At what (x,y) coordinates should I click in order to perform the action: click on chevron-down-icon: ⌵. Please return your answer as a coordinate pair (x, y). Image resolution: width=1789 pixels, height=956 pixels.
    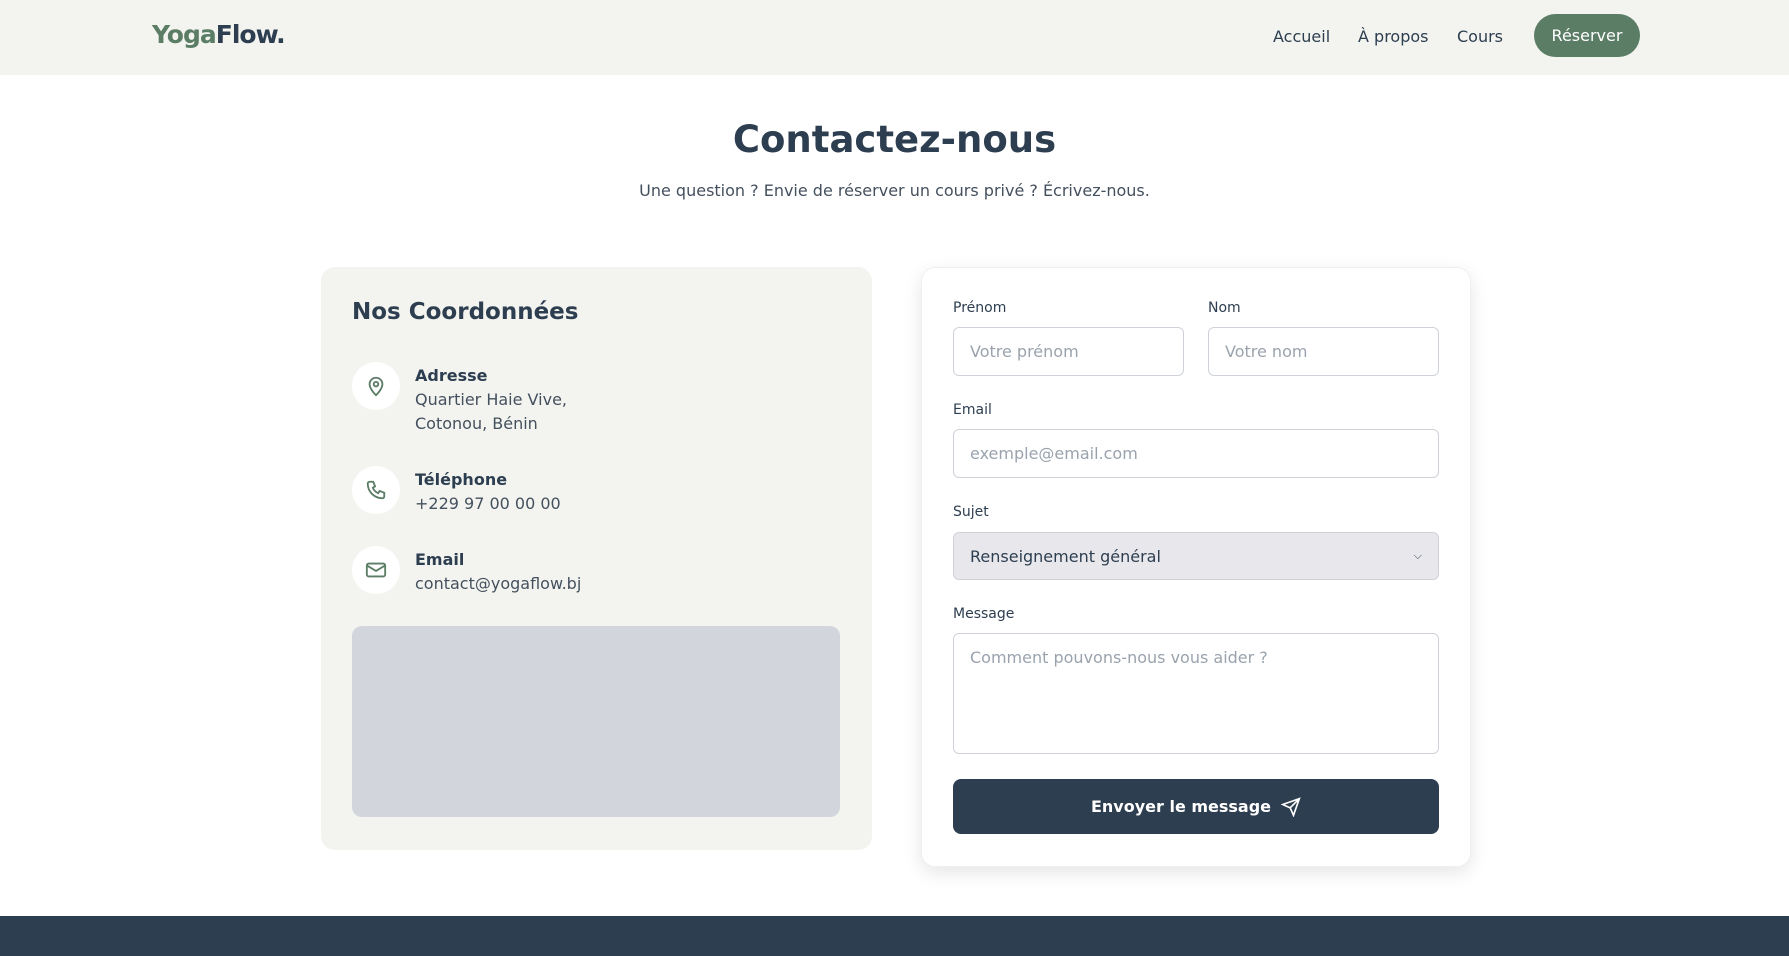
    Looking at the image, I should click on (1417, 555).